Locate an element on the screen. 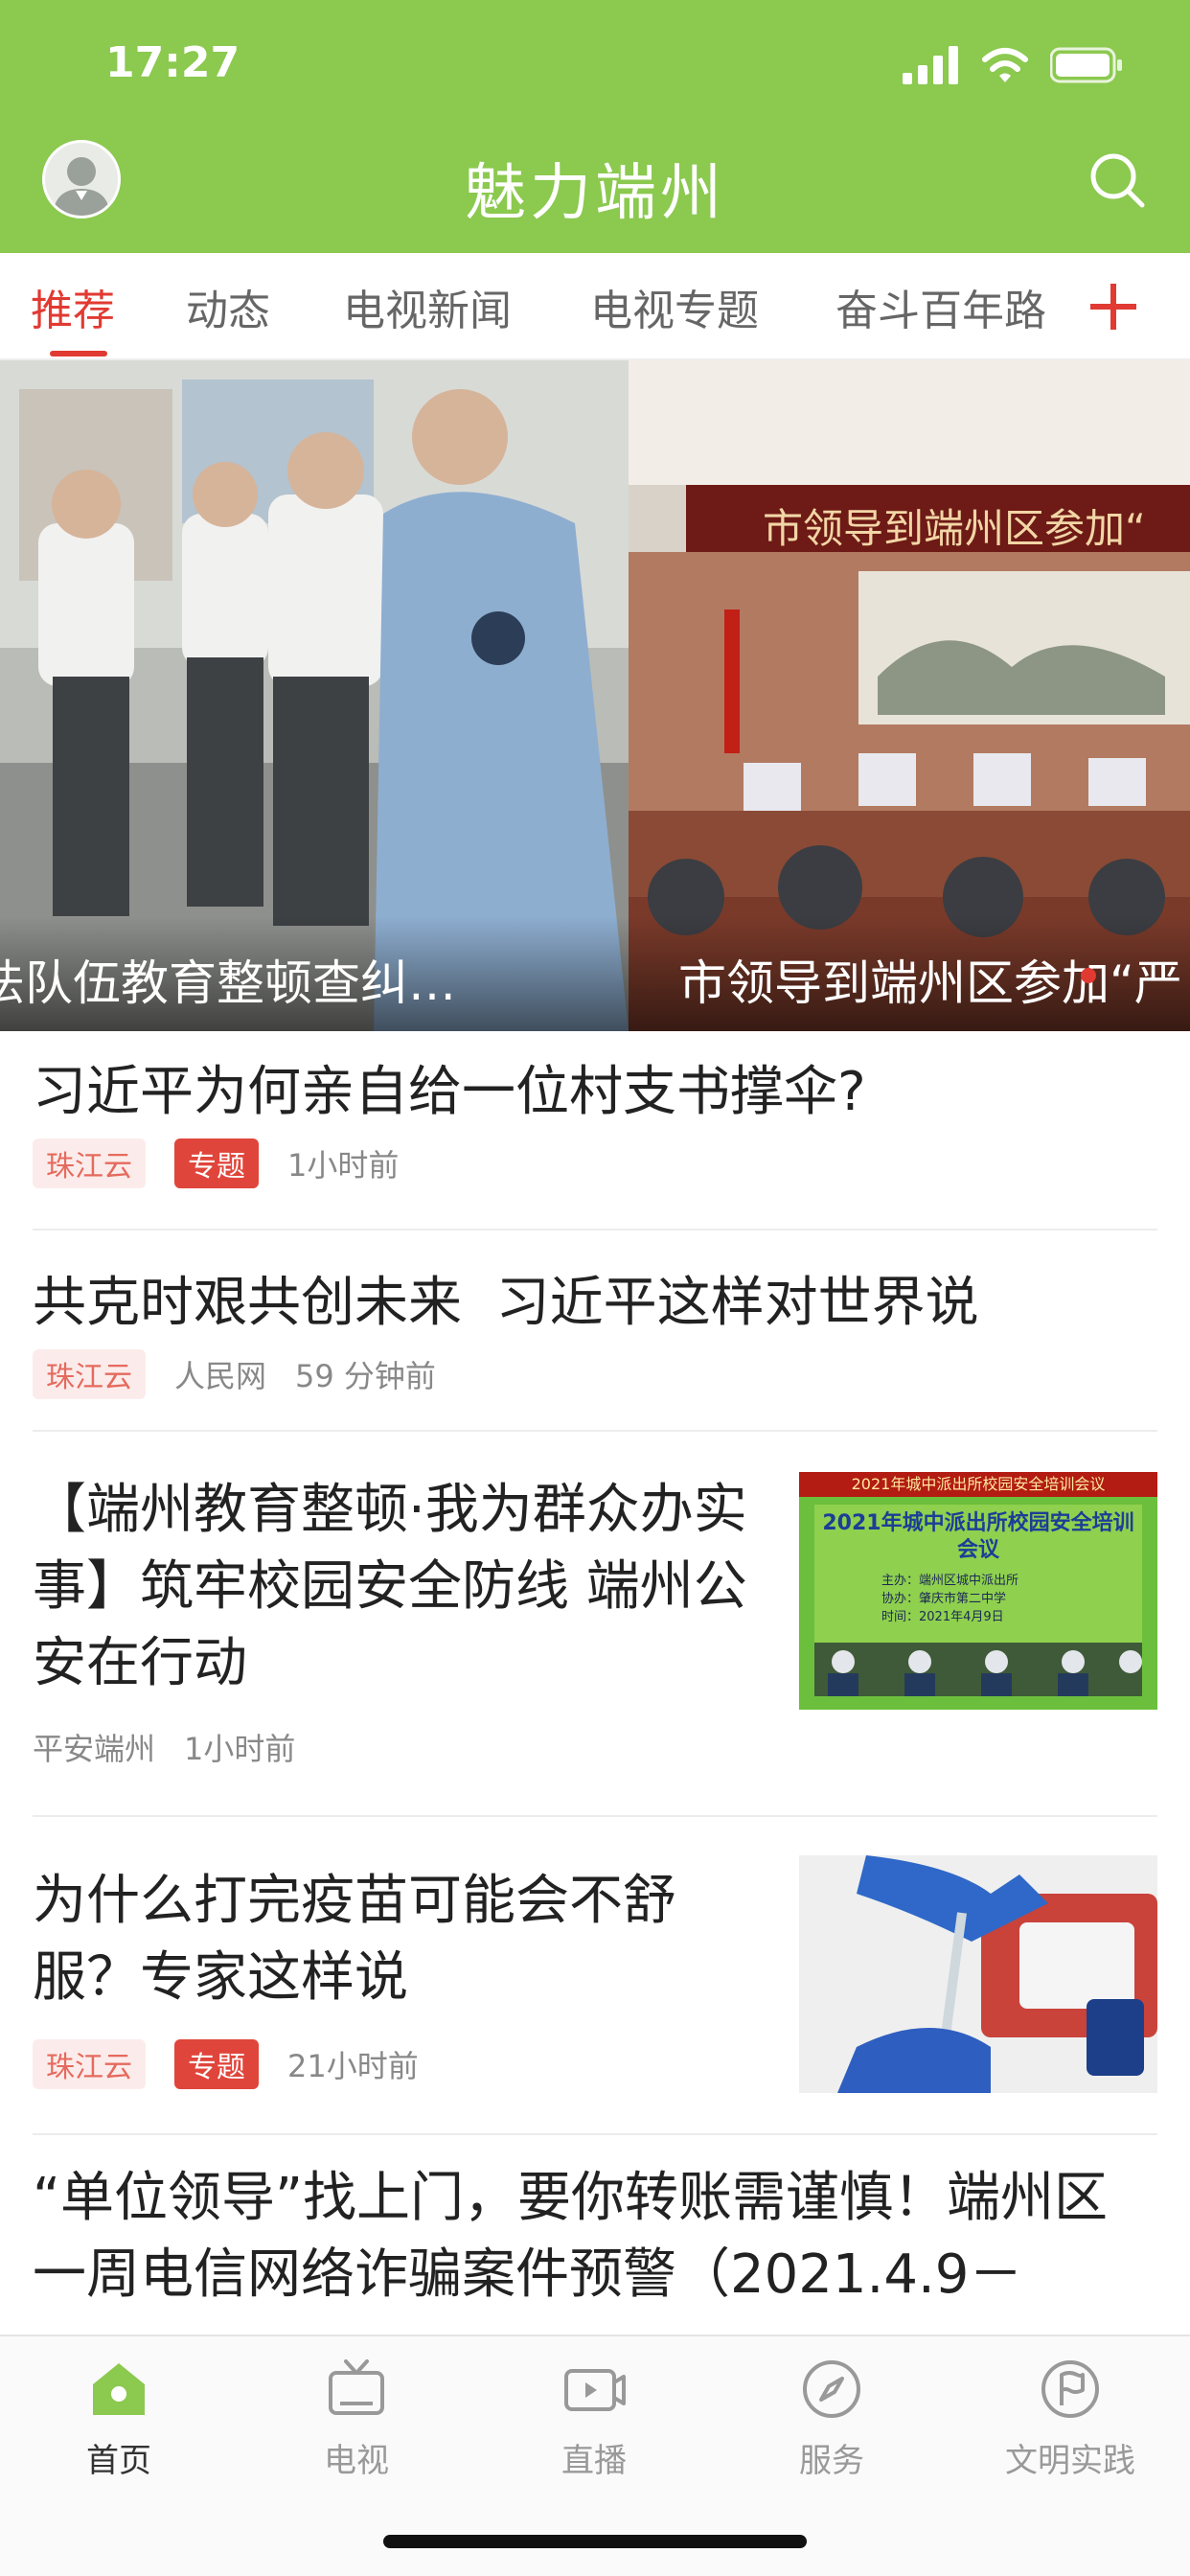 The width and height of the screenshot is (1190, 2576). tab-tv: 电视 is located at coordinates (357, 2418).